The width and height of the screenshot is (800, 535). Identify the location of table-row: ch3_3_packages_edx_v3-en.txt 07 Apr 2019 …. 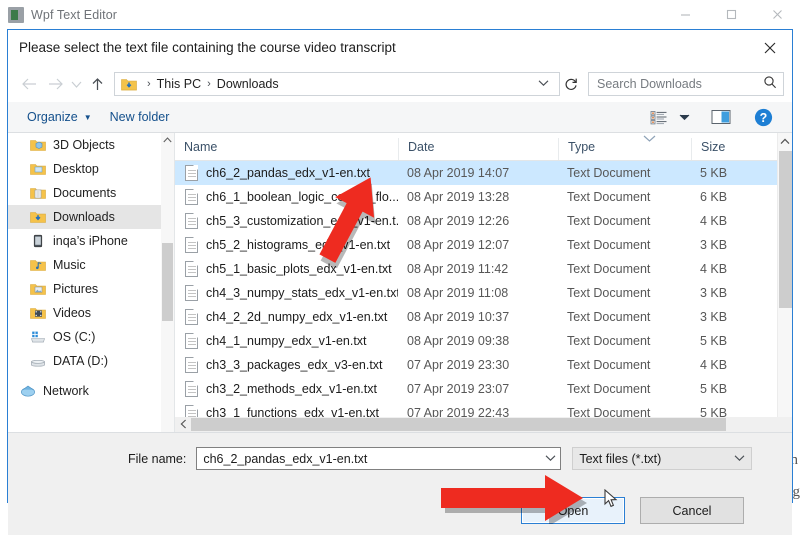
(483, 365).